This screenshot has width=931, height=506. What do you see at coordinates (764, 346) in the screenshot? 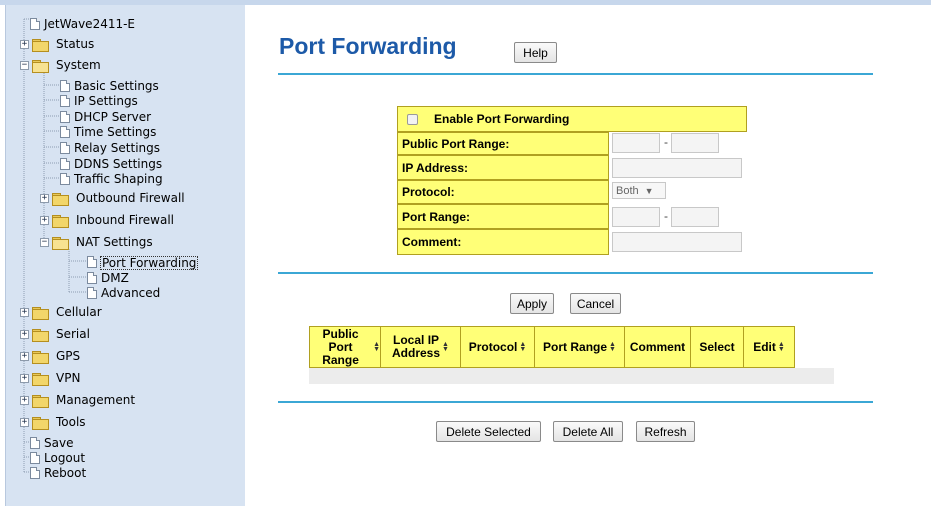
I see `column-header-line1: Edit` at bounding box center [764, 346].